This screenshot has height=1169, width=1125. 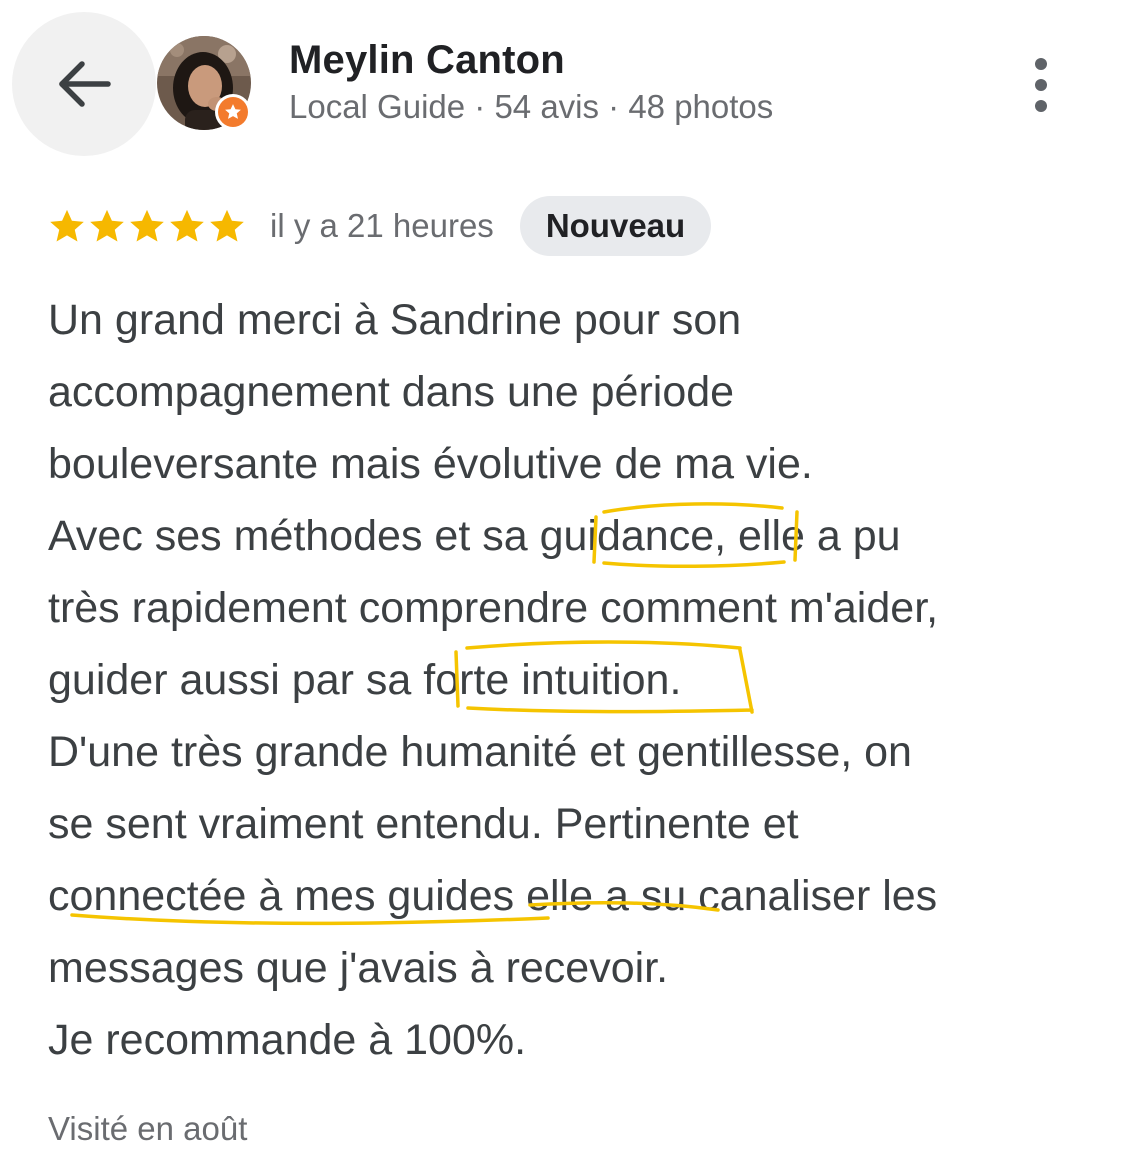 I want to click on back-button, so click(x=84, y=84).